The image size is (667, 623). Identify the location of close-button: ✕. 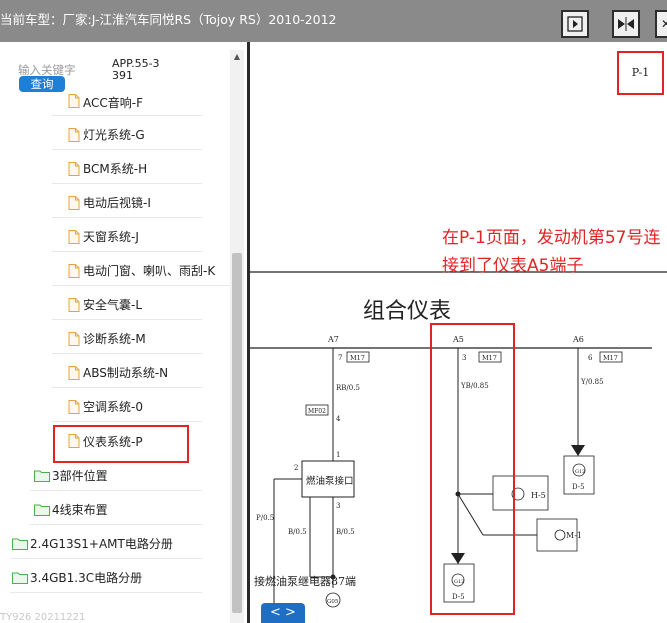
(661, 24).